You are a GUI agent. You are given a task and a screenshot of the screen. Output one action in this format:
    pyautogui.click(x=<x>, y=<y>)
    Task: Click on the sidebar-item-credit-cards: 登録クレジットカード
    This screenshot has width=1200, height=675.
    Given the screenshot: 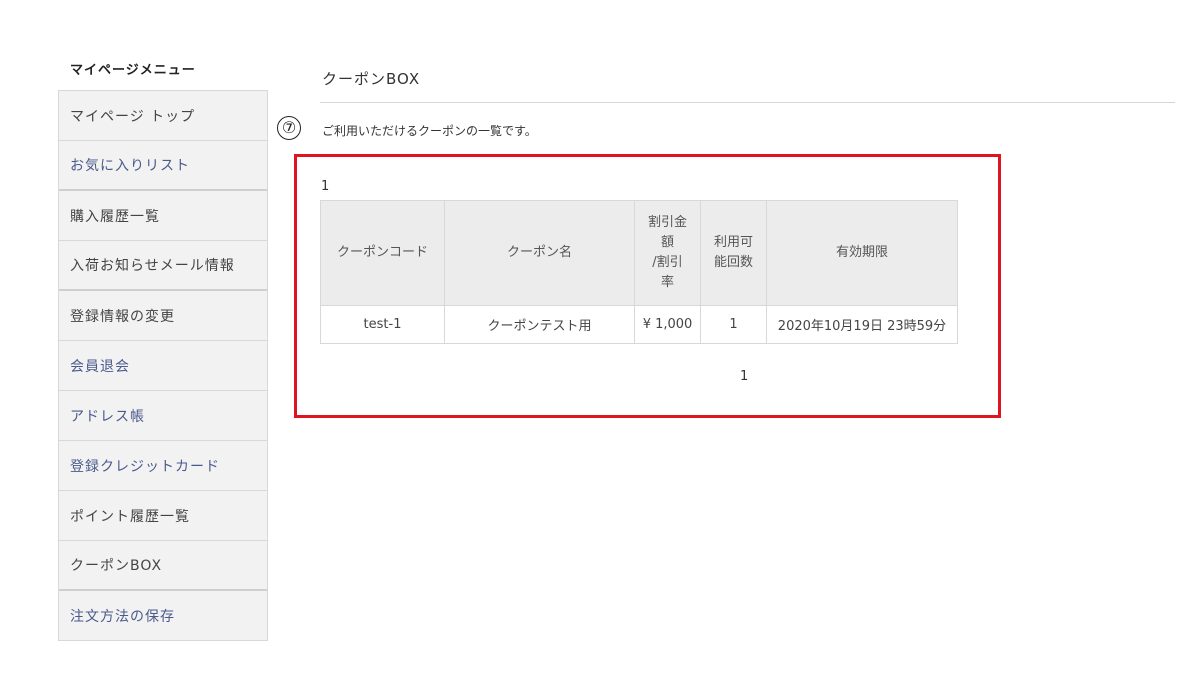 What is the action you would take?
    pyautogui.click(x=163, y=466)
    